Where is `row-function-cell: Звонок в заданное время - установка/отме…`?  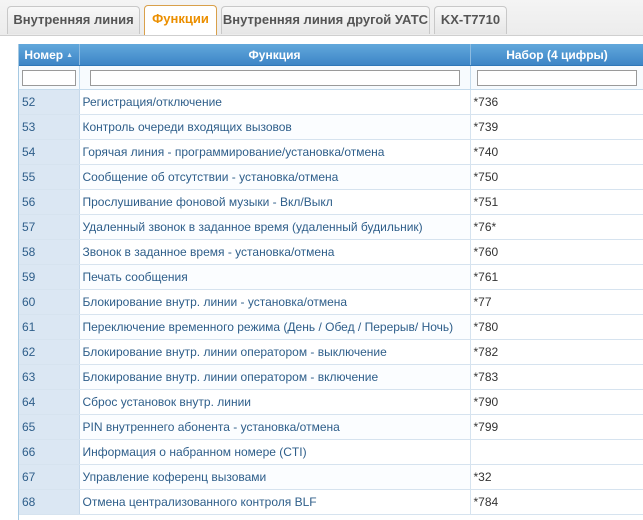
row-function-cell: Звонок в заданное время - установка/отме… is located at coordinates (275, 252).